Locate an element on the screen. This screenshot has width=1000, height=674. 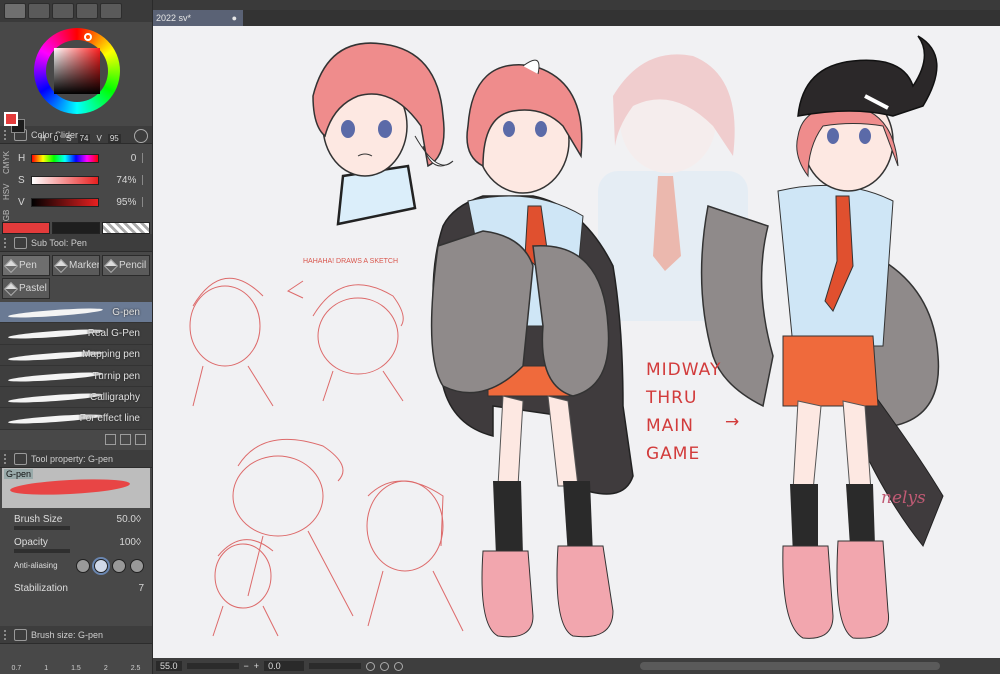
tab-pastel: Pastel is located at coordinates (26, 288).